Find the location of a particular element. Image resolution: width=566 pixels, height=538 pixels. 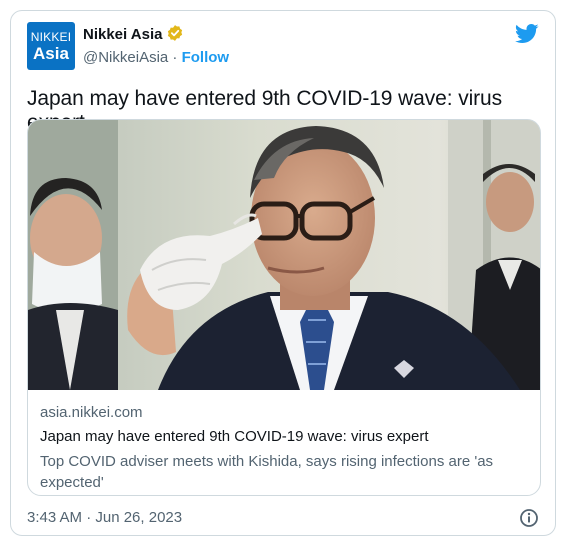

verified-badge-icon is located at coordinates (175, 35).